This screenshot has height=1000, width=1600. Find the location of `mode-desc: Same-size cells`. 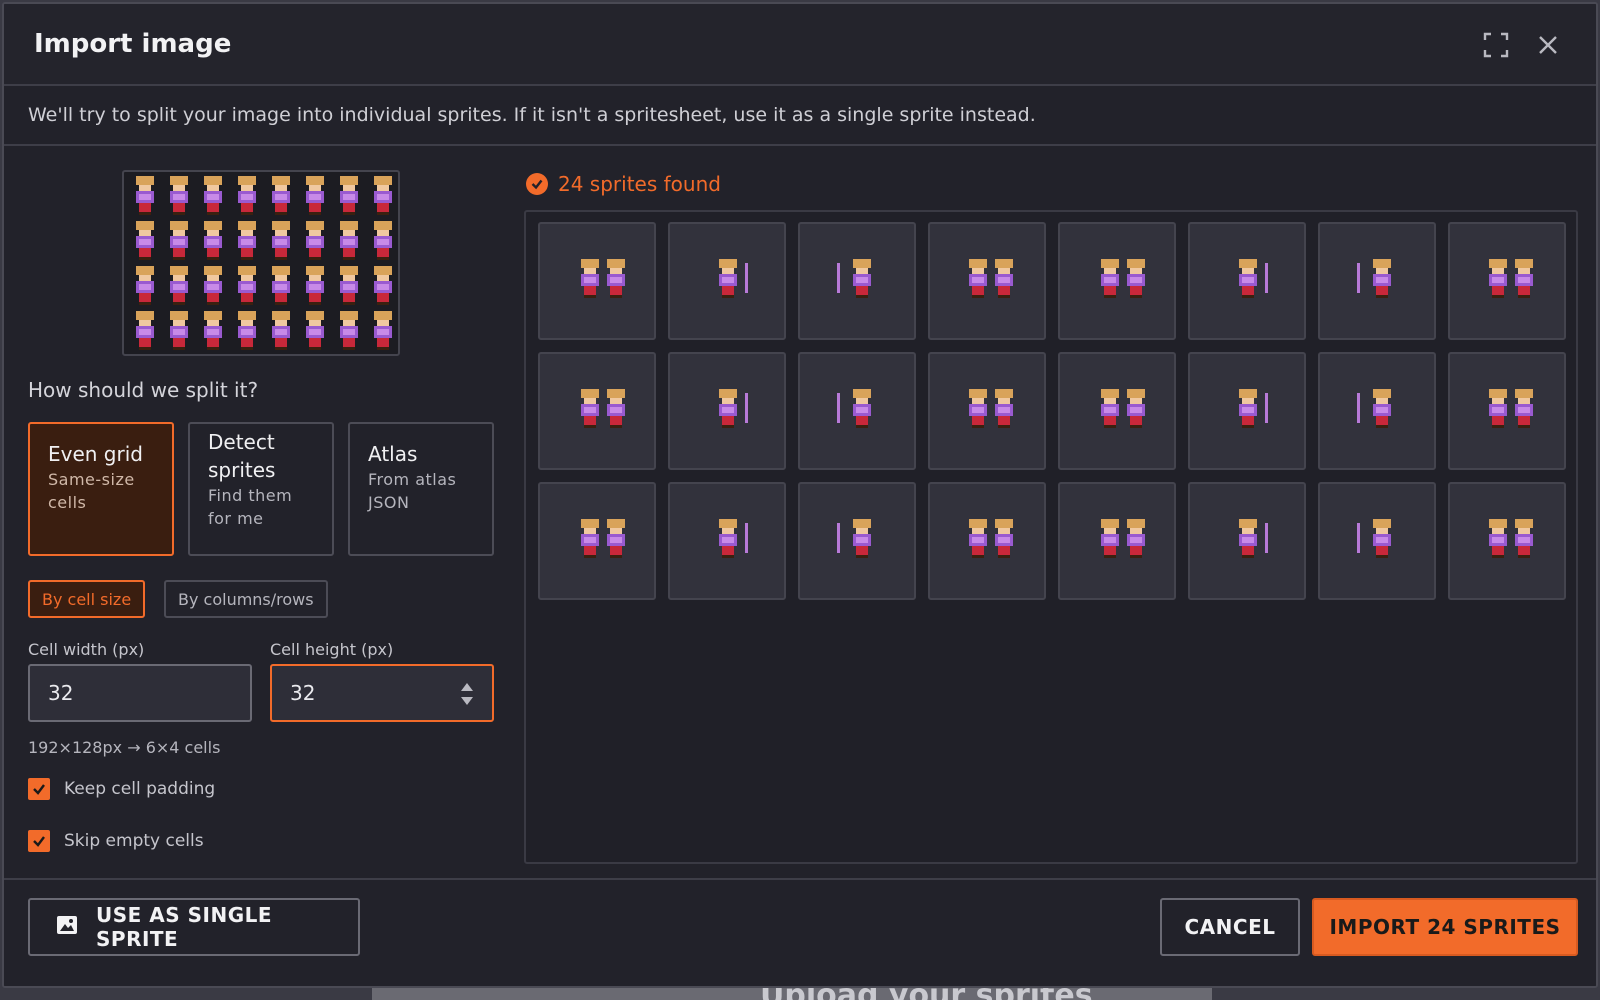

mode-desc: Same-size cells is located at coordinates (91, 491).